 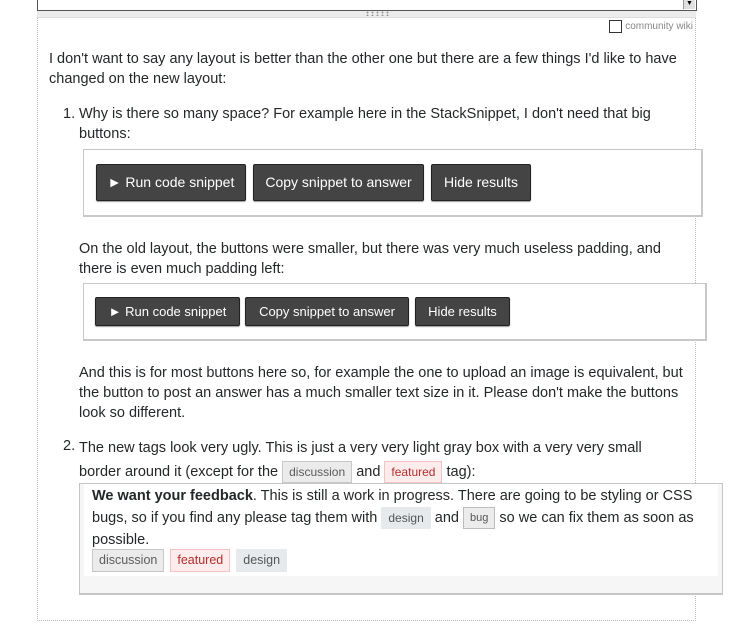 I want to click on notice-tag-list: discussion featured design, so click(x=190, y=560).